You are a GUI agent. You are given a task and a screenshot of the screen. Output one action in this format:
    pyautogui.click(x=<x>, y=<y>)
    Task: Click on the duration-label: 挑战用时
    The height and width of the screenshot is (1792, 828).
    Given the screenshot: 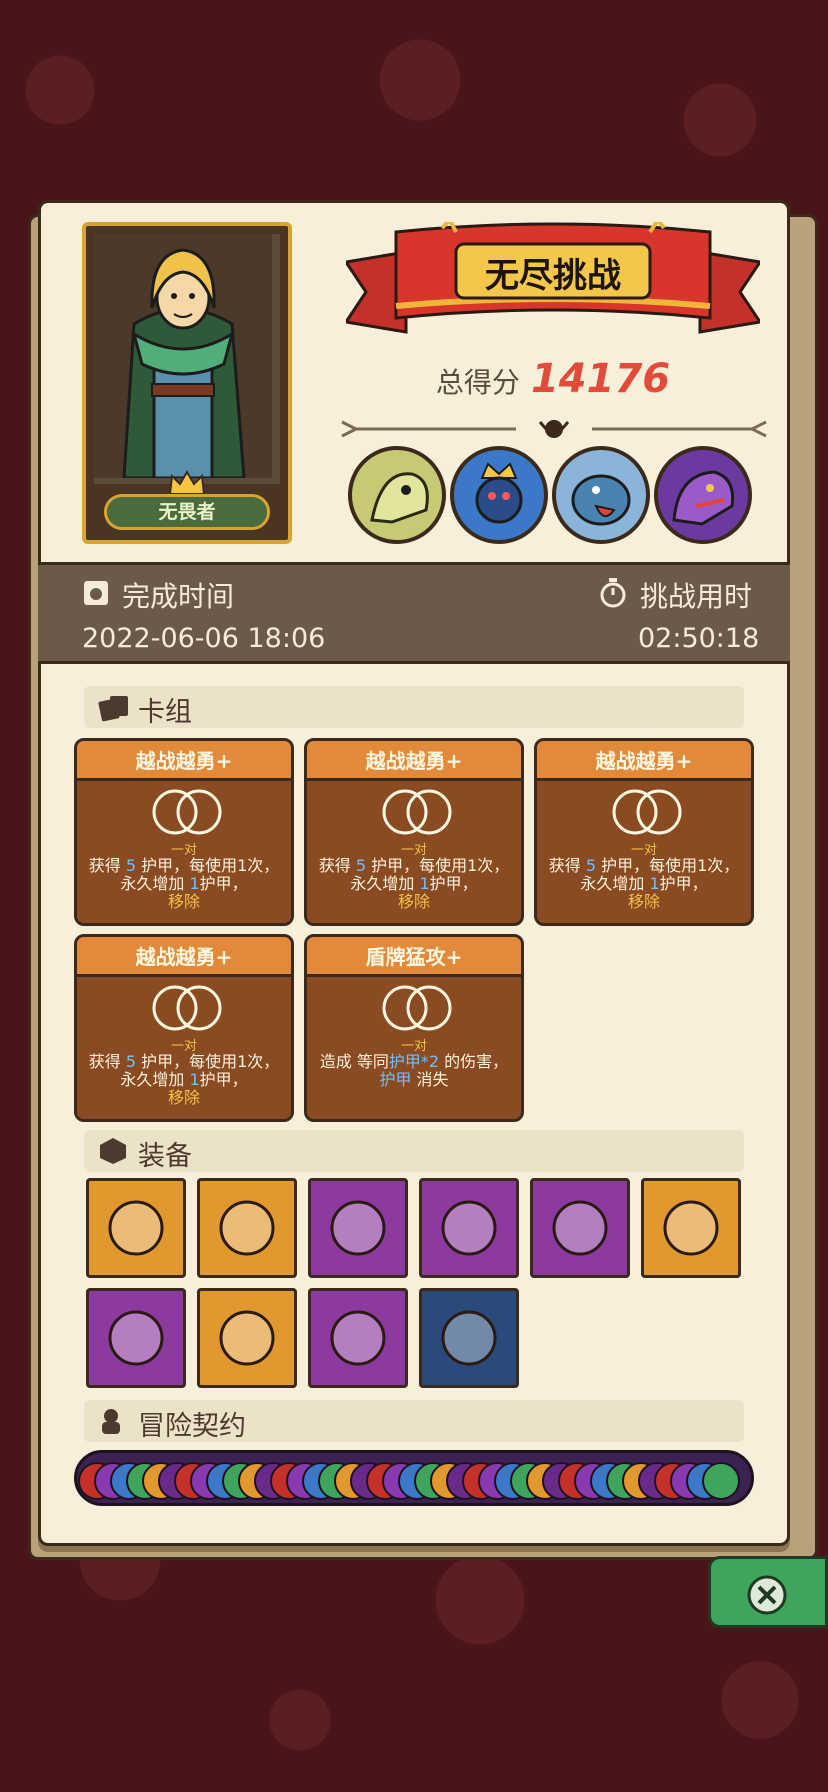 What is the action you would take?
    pyautogui.click(x=696, y=596)
    